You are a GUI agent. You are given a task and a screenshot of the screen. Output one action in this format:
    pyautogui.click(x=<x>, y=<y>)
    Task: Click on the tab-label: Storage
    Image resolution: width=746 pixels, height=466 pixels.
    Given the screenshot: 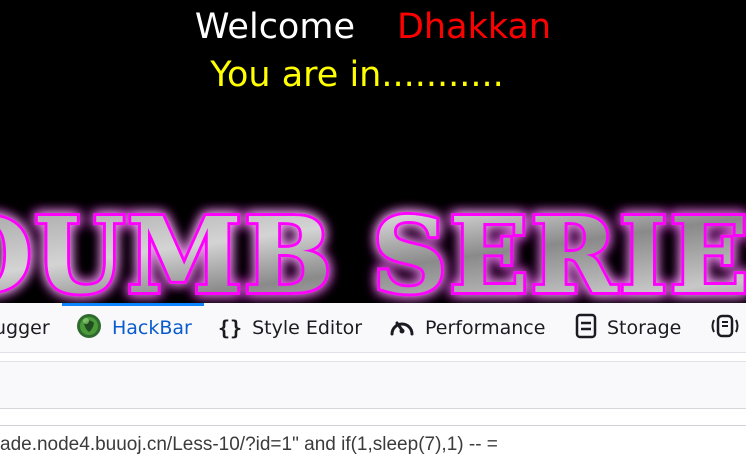 What is the action you would take?
    pyautogui.click(x=644, y=328)
    